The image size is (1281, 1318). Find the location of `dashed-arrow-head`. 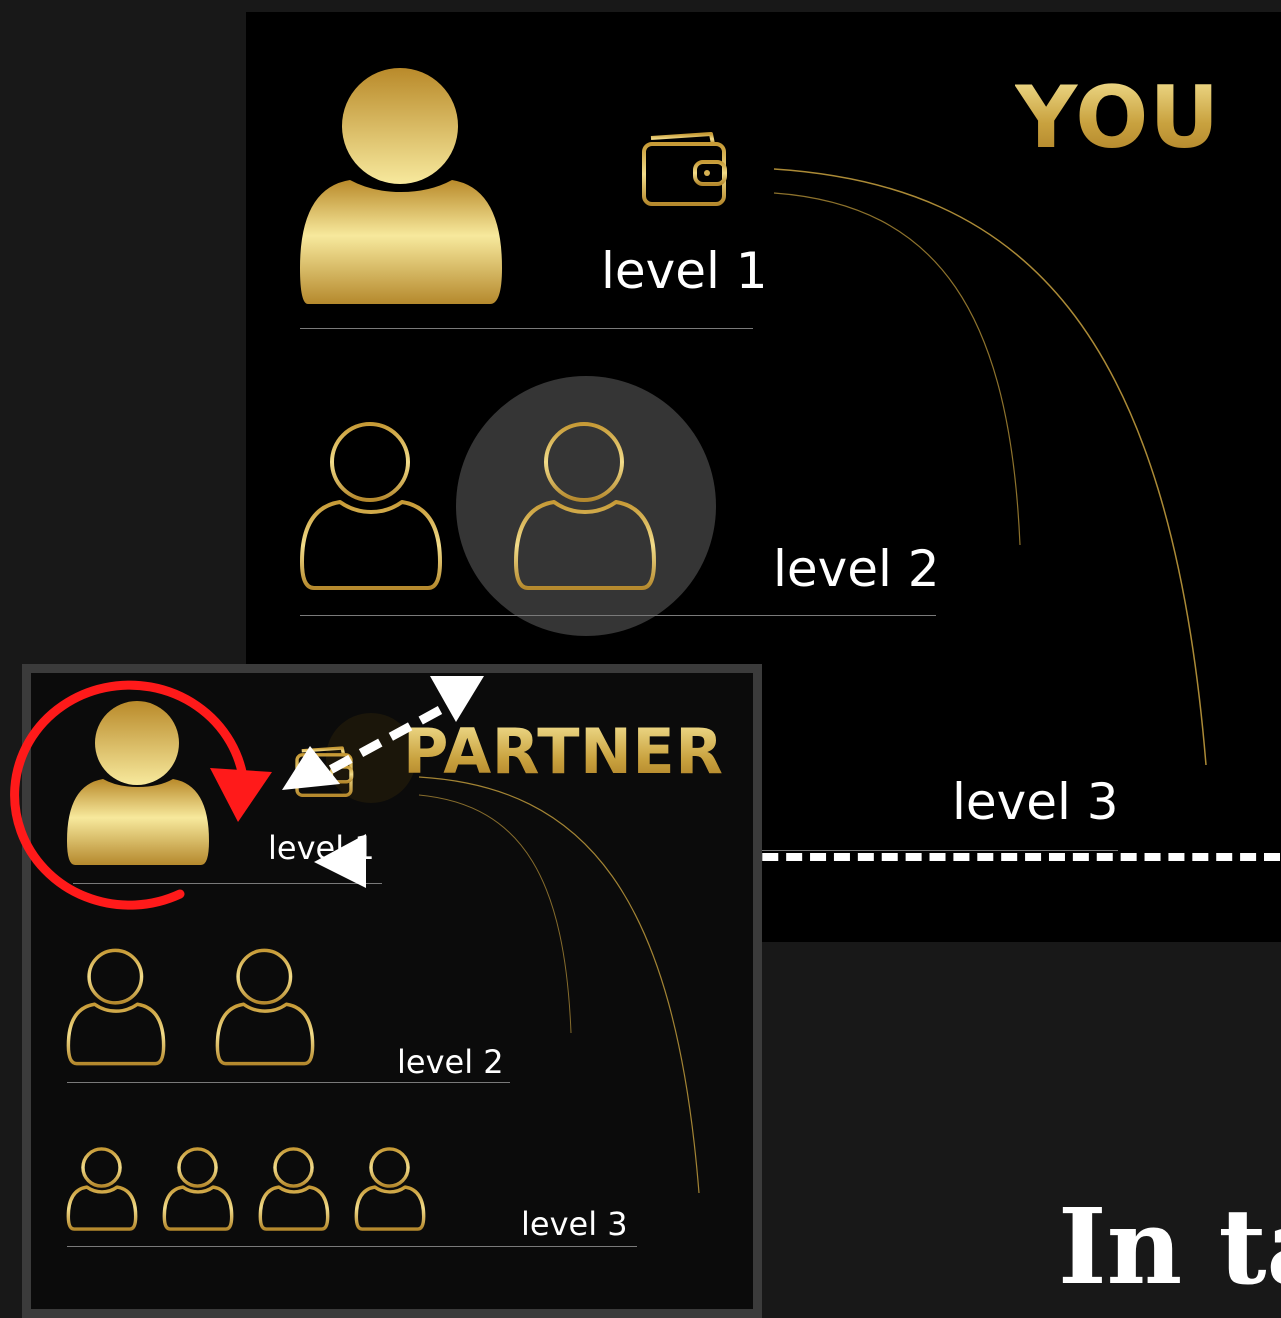

dashed-arrow-head is located at coordinates (340, 861).